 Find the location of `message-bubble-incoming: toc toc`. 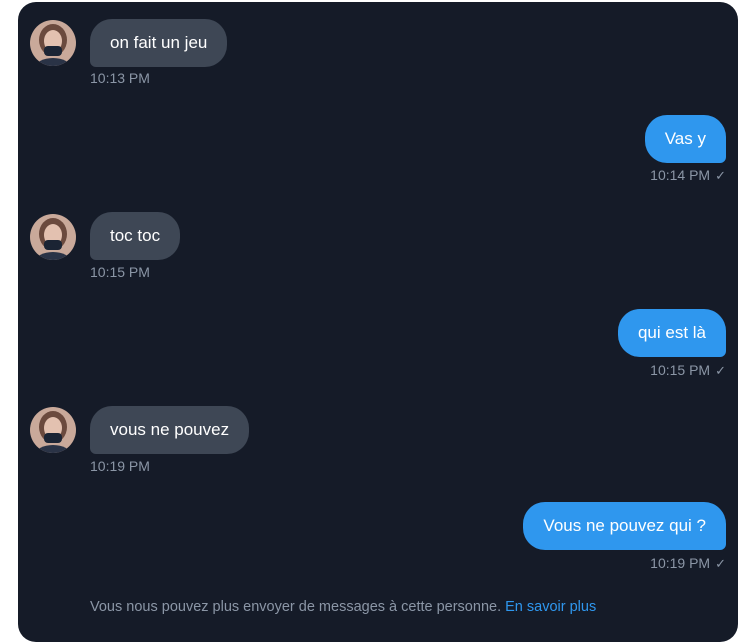

message-bubble-incoming: toc toc is located at coordinates (135, 236).